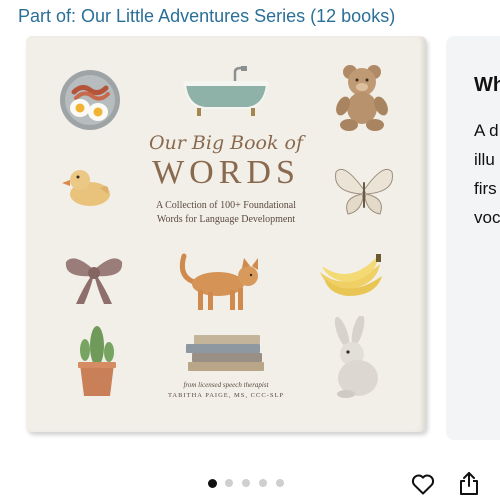 This screenshot has width=500, height=500. I want to click on book-subtitle-line2: Words for Language Development, so click(226, 219).